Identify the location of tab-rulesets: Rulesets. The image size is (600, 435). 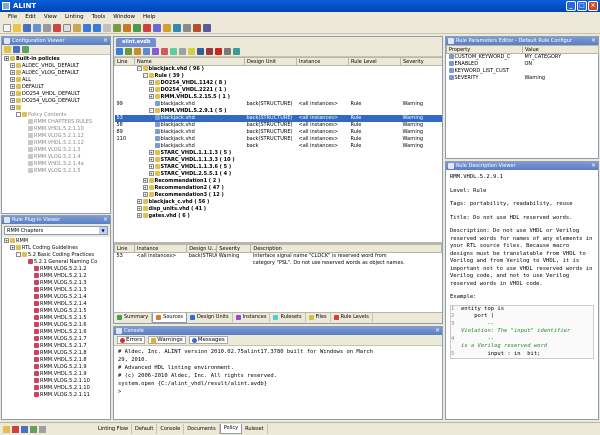
(288, 317).